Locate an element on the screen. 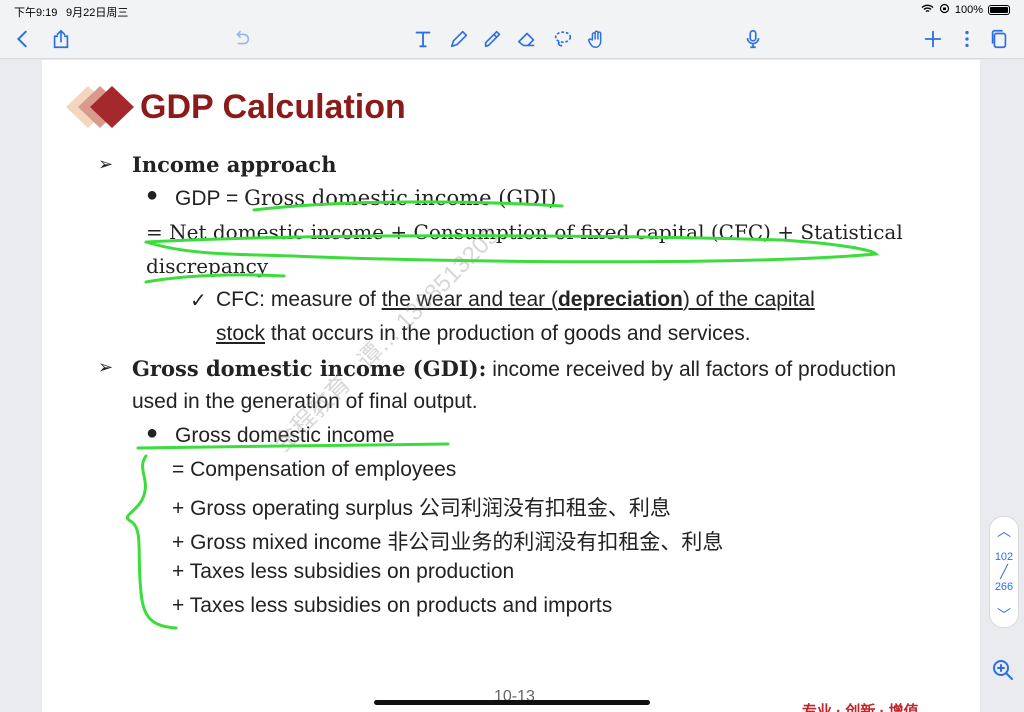 Image resolution: width=1024 pixels, height=712 pixels. undo-icon is located at coordinates (241, 39).